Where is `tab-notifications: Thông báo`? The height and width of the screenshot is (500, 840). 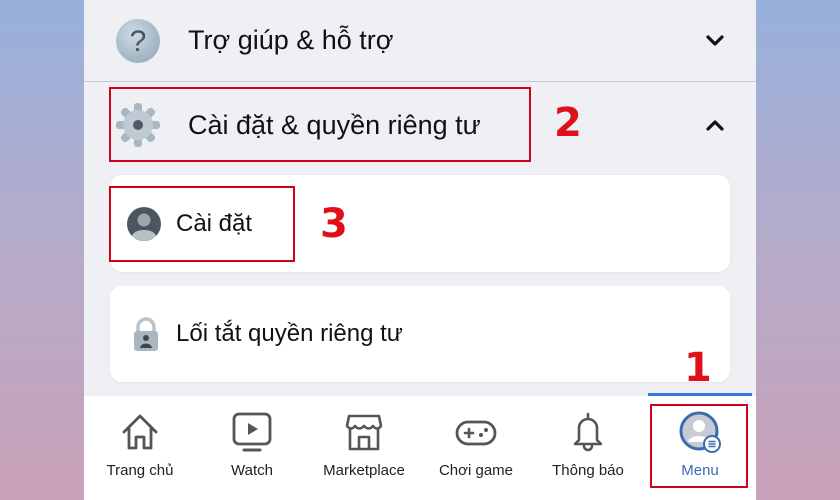
tab-notifications: Thông báo is located at coordinates (588, 448).